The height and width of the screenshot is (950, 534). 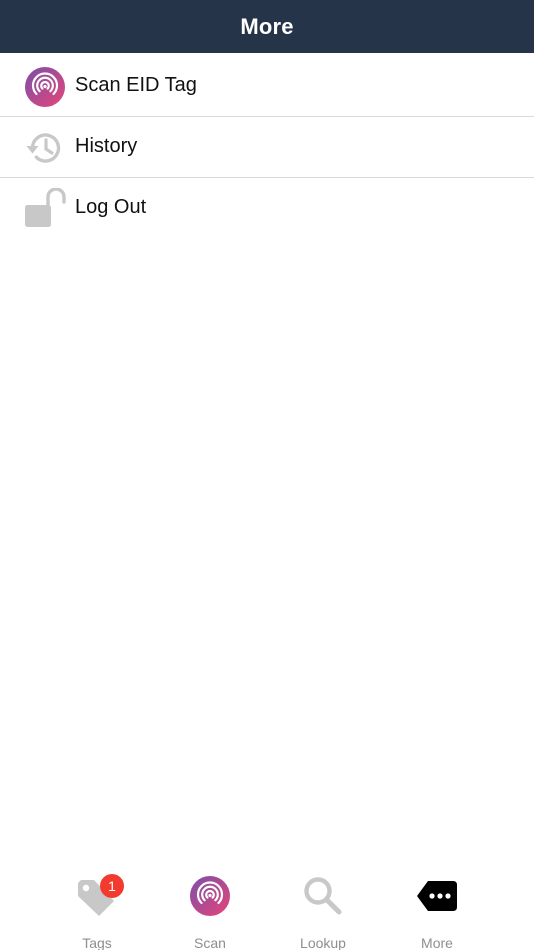 I want to click on navigation-bar: More, so click(x=267, y=26).